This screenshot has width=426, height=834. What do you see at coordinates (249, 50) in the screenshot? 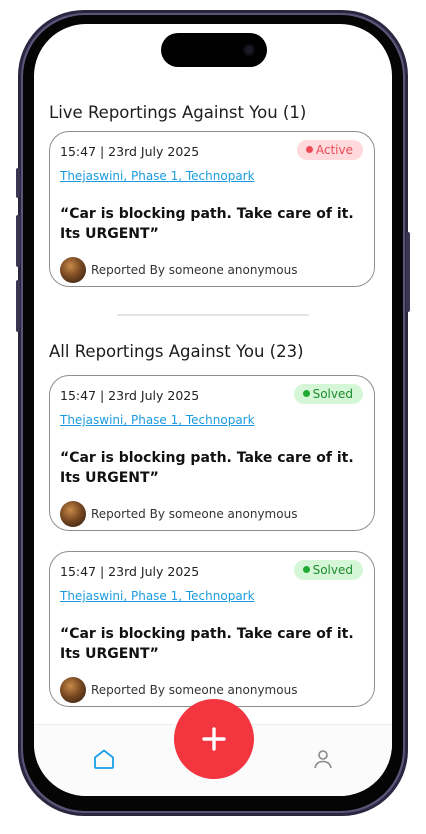
I see `camera-icon` at bounding box center [249, 50].